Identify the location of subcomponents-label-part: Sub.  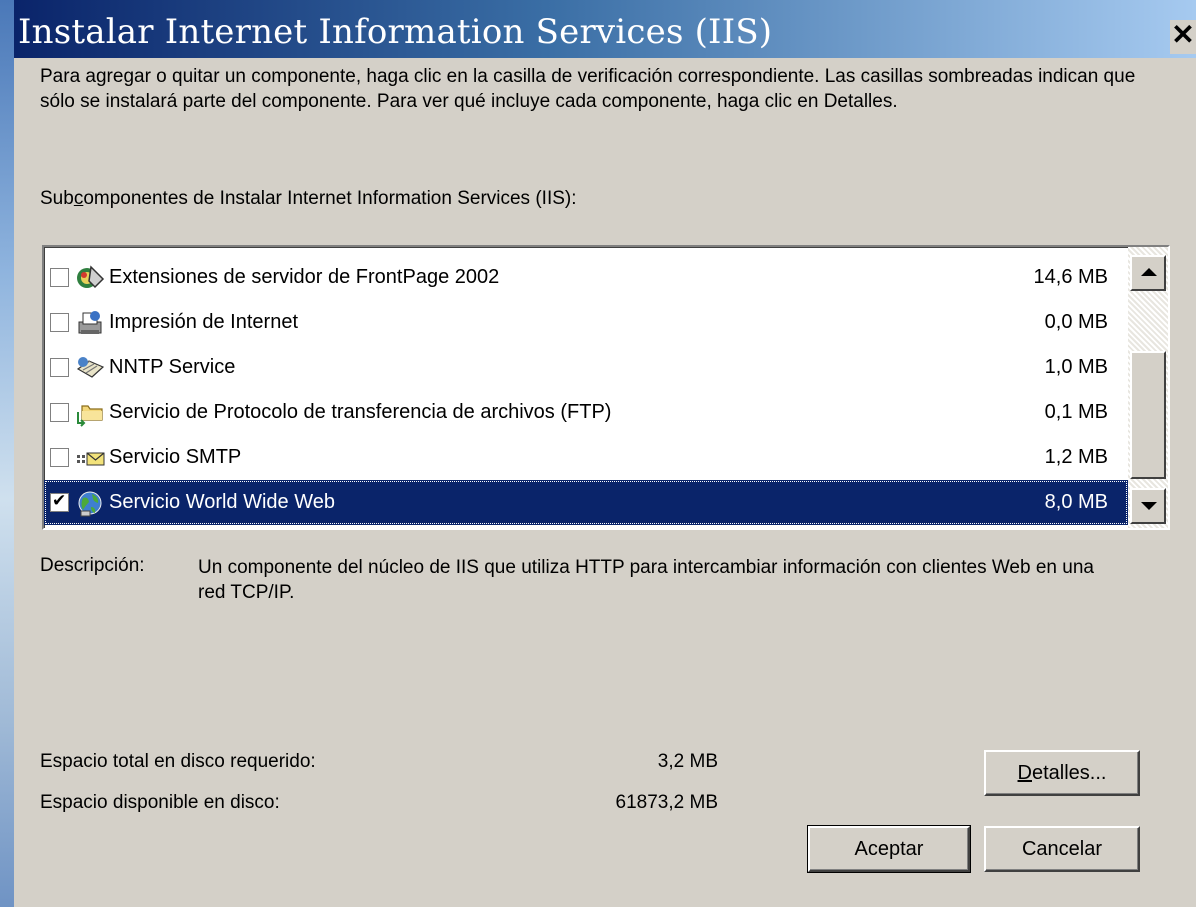
(57, 198).